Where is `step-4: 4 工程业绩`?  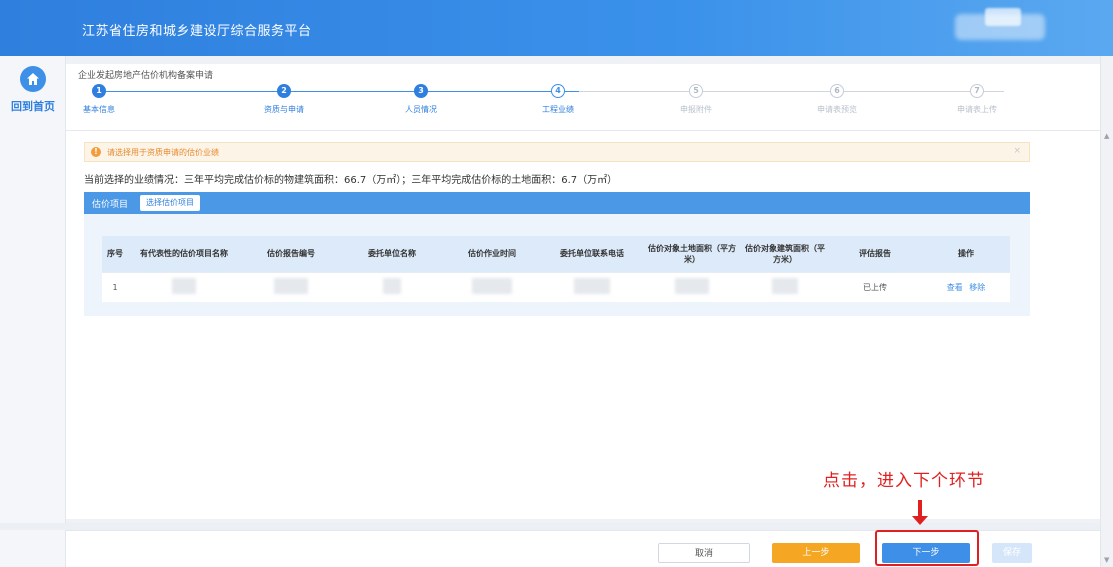
step-4: 4 工程业绩 is located at coordinates (558, 99).